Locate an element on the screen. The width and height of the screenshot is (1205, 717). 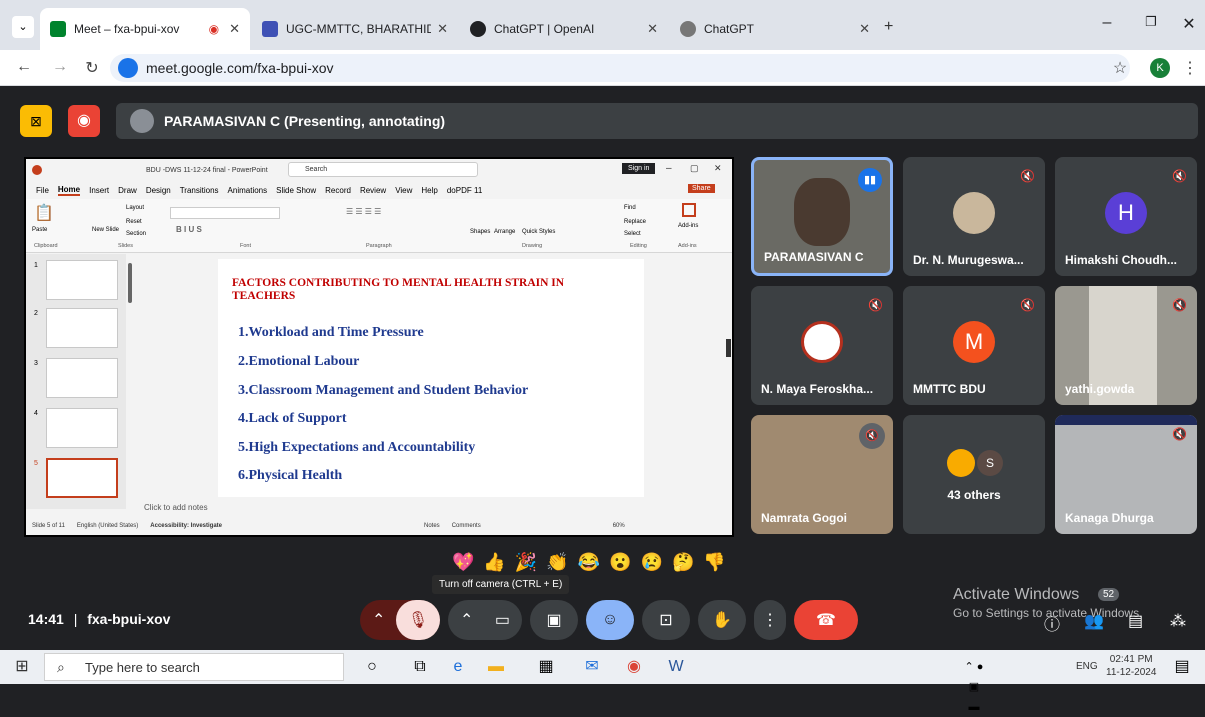
reaction-party-icon: 🎉 is located at coordinates (526, 562).